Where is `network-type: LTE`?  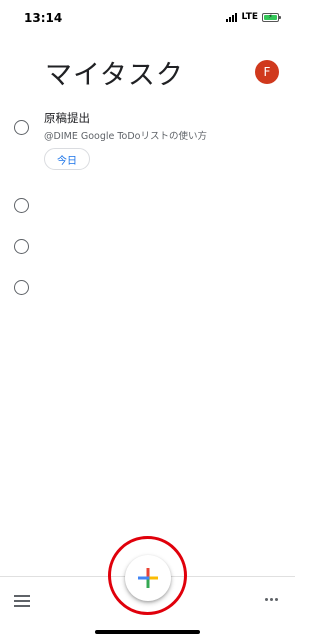
network-type: LTE is located at coordinates (249, 17).